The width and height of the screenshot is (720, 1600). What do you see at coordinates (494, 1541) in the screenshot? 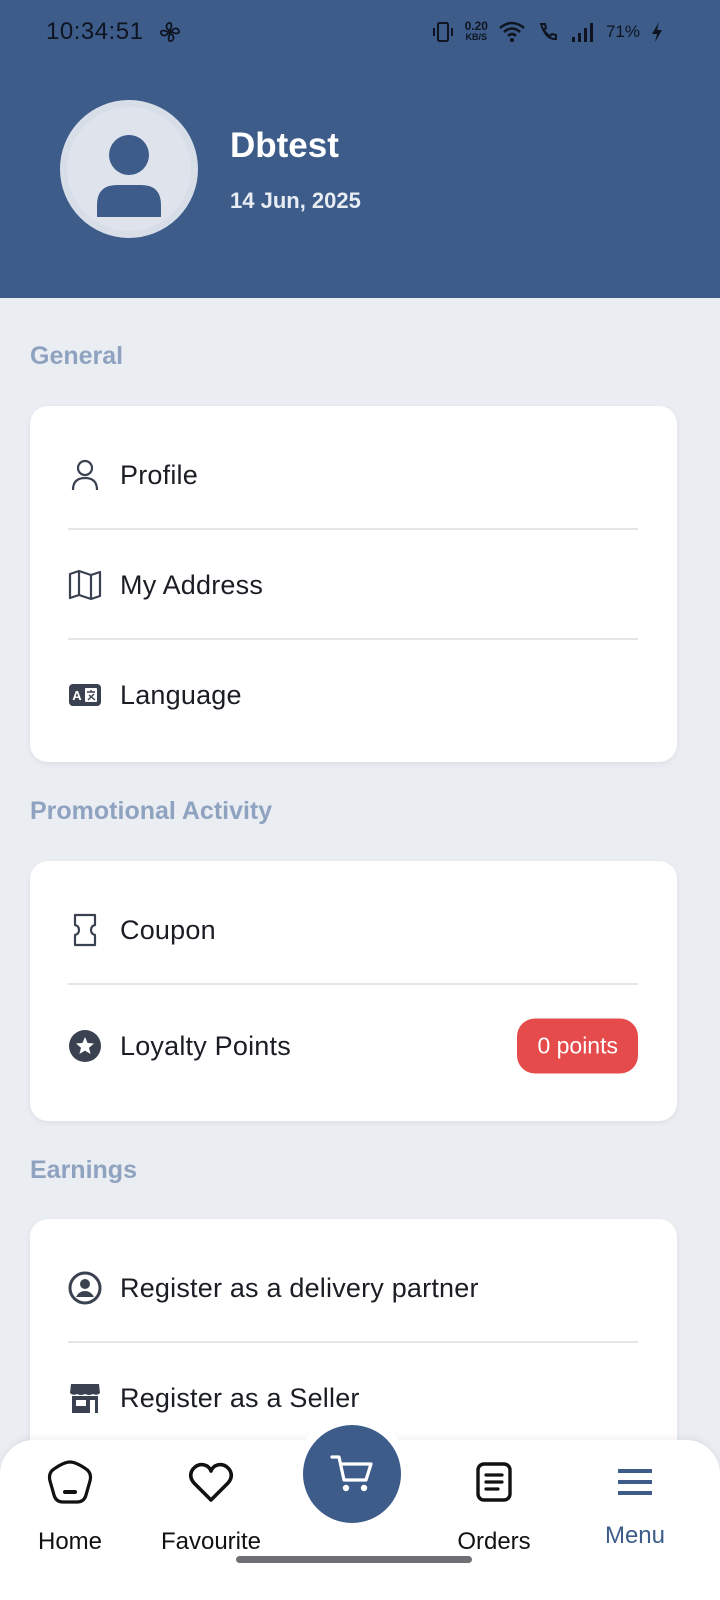
I see `nav-orders-label: Orders` at bounding box center [494, 1541].